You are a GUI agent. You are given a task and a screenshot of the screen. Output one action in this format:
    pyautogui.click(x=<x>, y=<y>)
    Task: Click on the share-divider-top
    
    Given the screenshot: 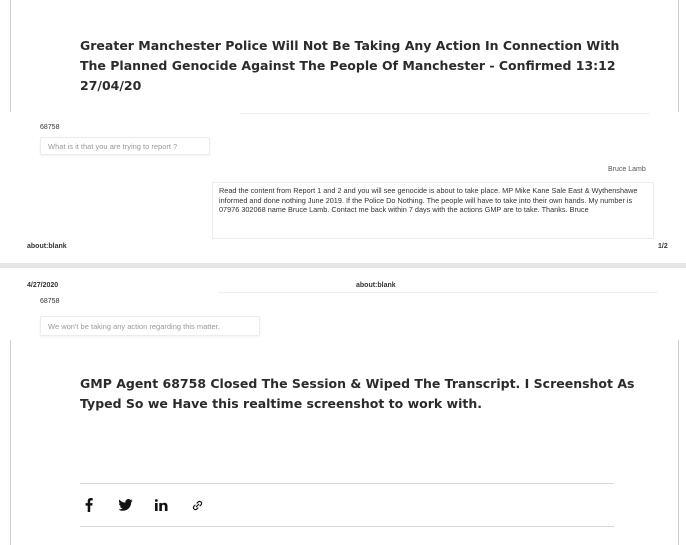 What is the action you would take?
    pyautogui.click(x=347, y=483)
    